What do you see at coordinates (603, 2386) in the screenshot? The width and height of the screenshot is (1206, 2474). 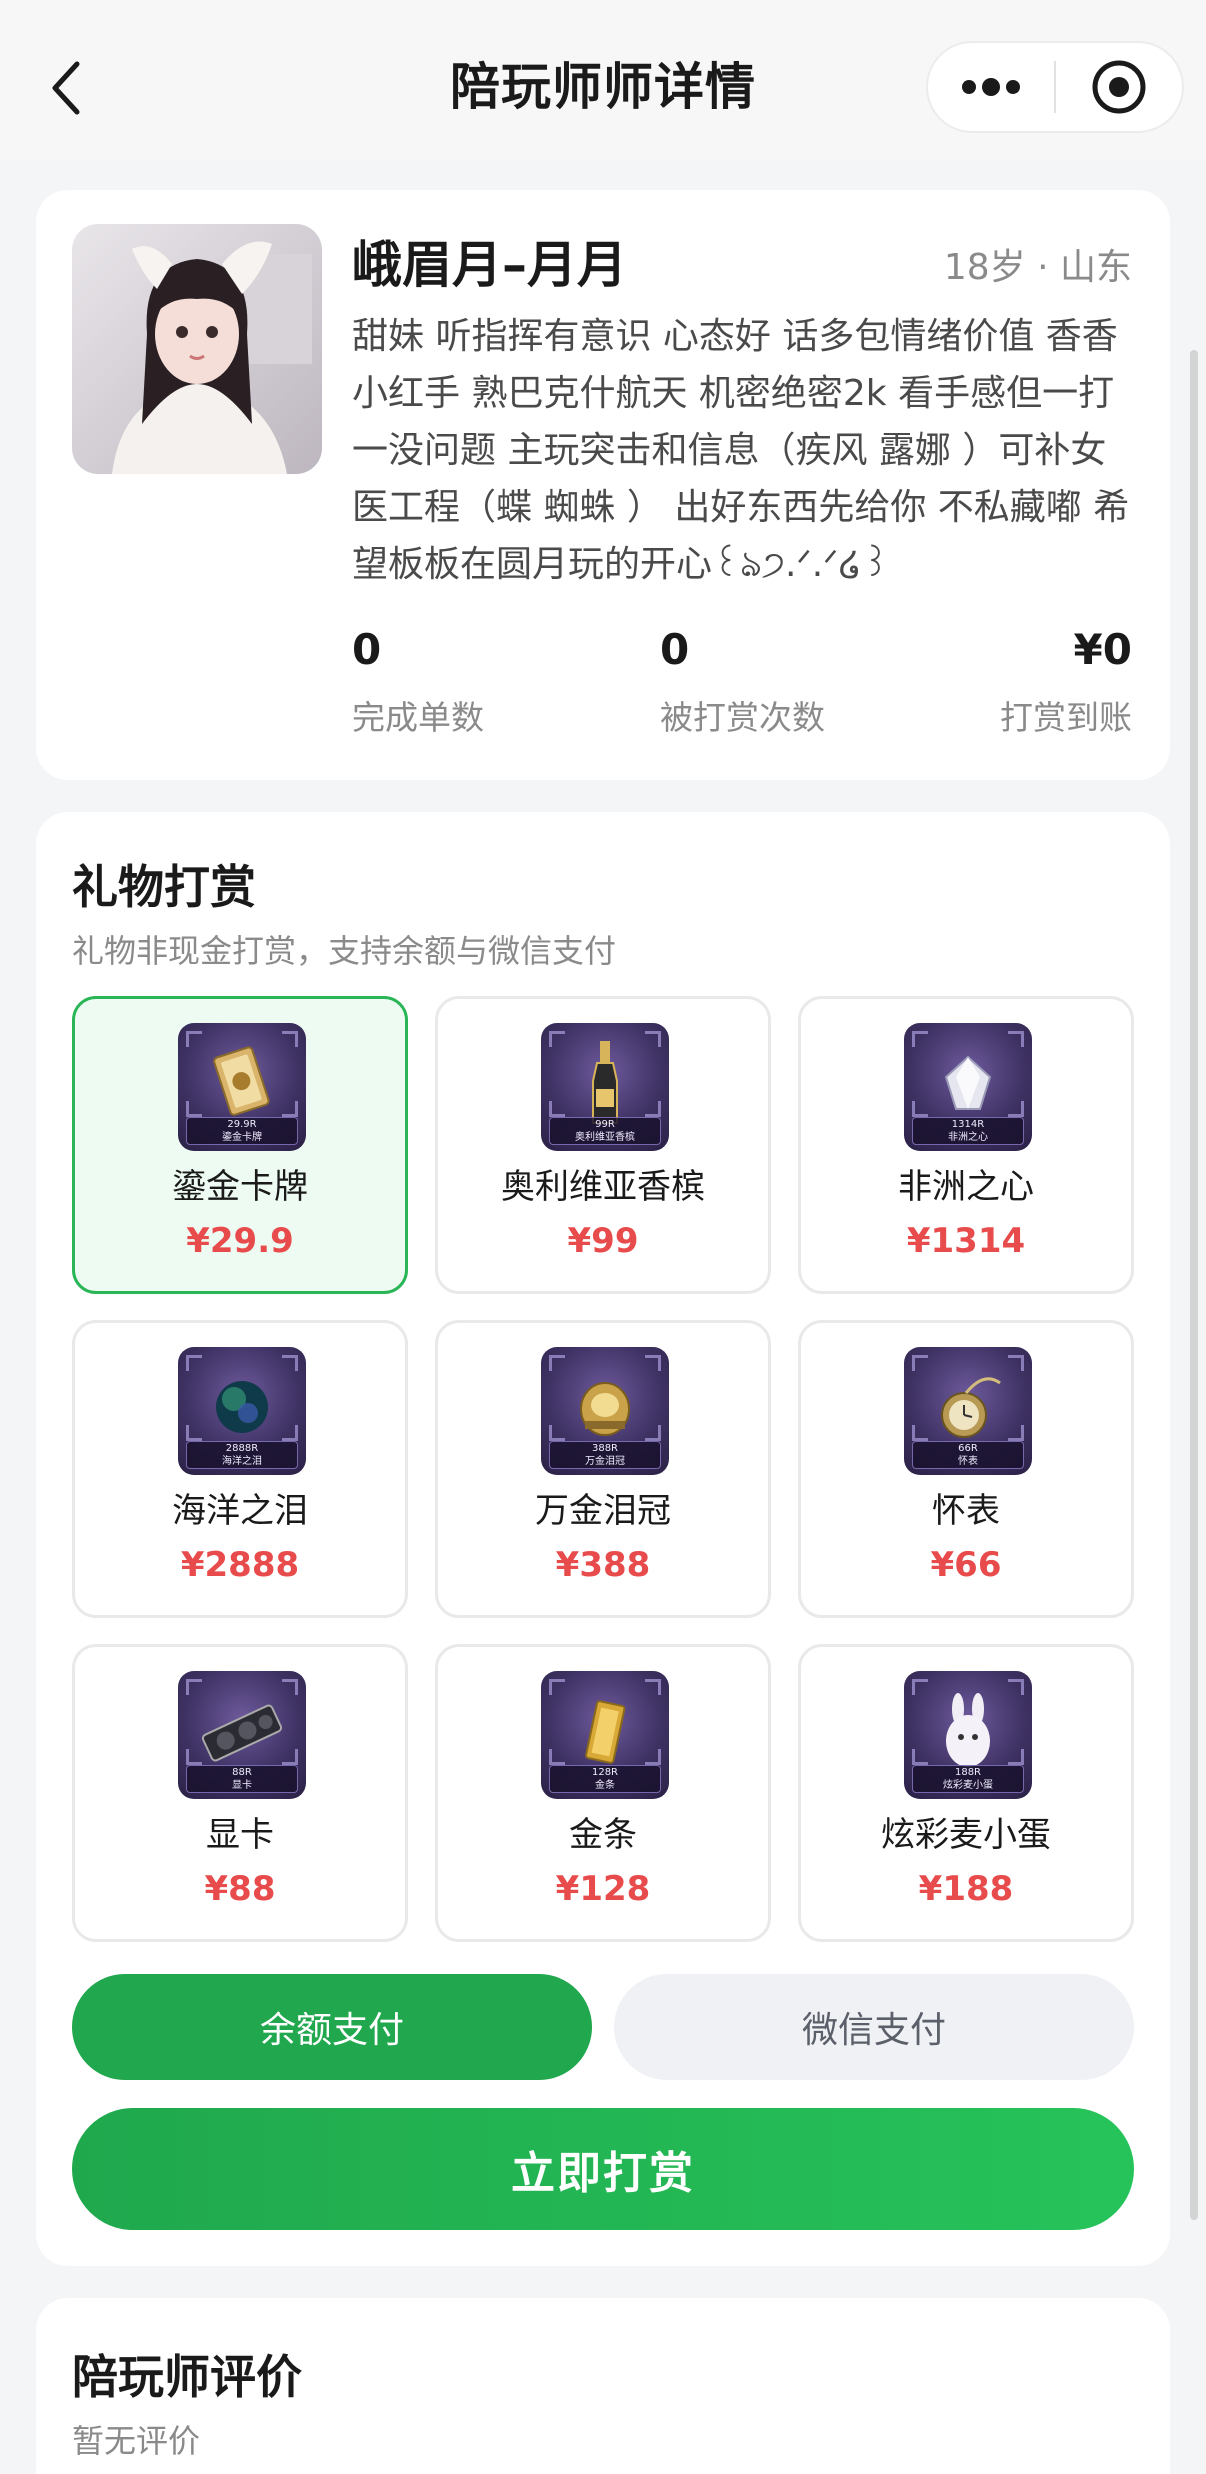 I see `reviews-card: 陪玩师评价 暂无评价` at bounding box center [603, 2386].